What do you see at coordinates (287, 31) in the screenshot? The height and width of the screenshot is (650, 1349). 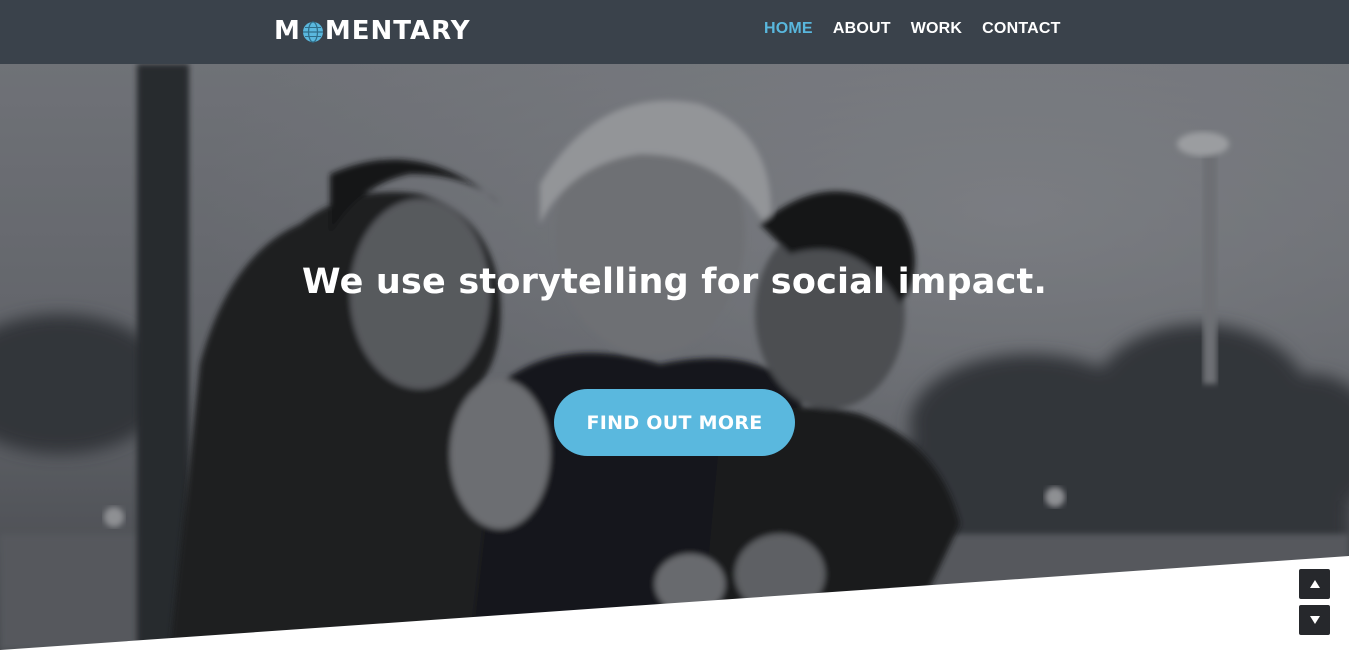 I see `logo-text-m: M` at bounding box center [287, 31].